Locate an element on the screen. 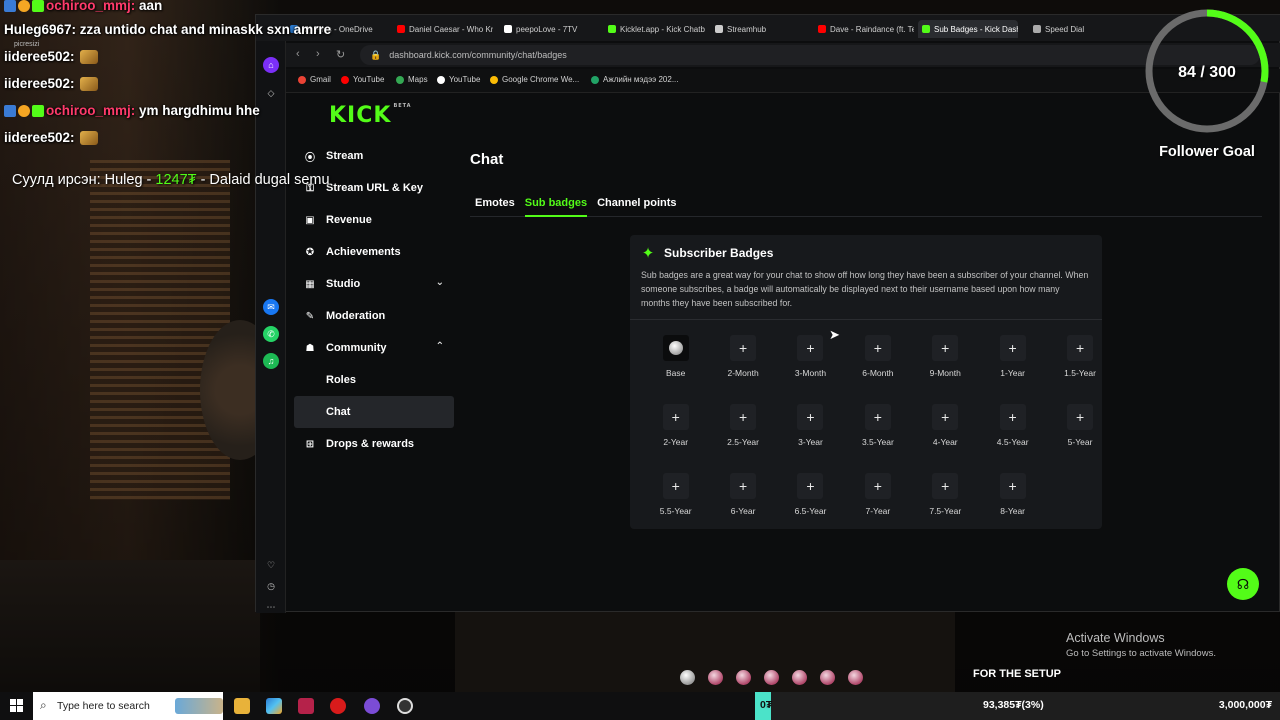  badge-slot: +6-Year is located at coordinates (742, 500).